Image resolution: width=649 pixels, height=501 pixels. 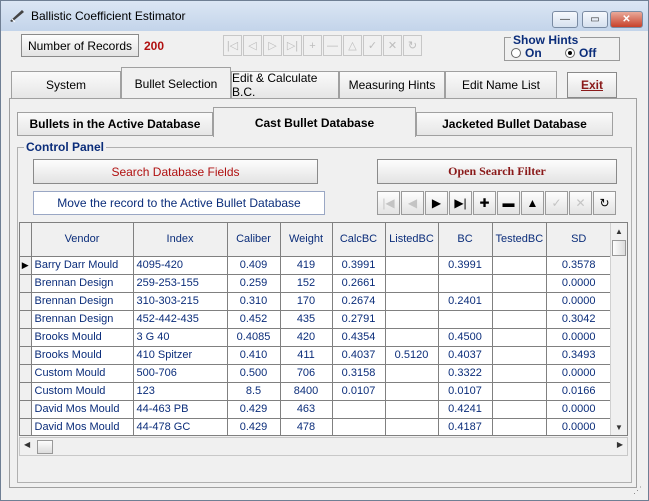 What do you see at coordinates (306, 240) in the screenshot?
I see `column-header-weight: Weight` at bounding box center [306, 240].